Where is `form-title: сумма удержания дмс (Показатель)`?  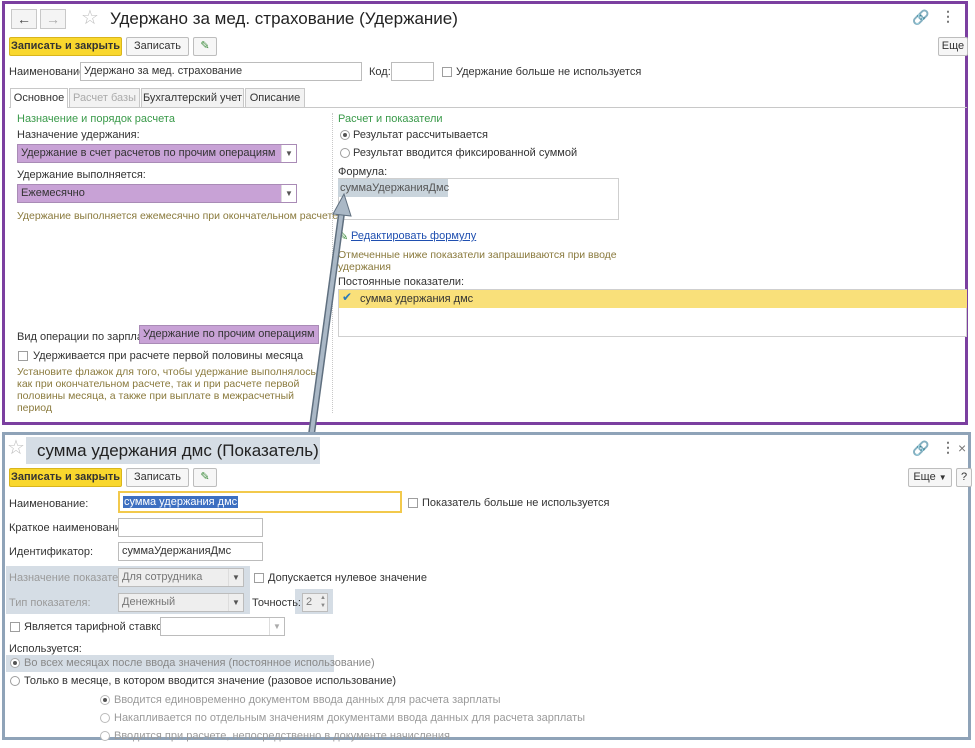 form-title: сумма удержания дмс (Показатель) is located at coordinates (178, 450).